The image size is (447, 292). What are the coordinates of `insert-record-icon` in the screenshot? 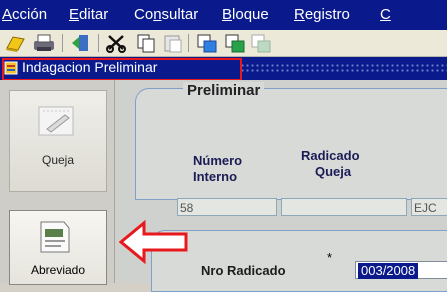 It's located at (261, 43).